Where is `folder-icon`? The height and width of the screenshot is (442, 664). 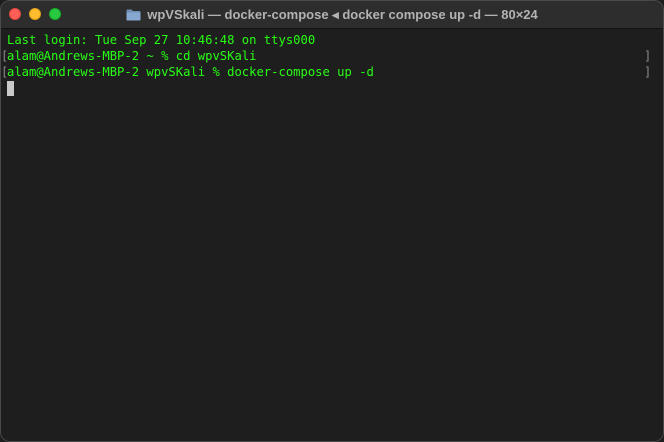 folder-icon is located at coordinates (133, 15).